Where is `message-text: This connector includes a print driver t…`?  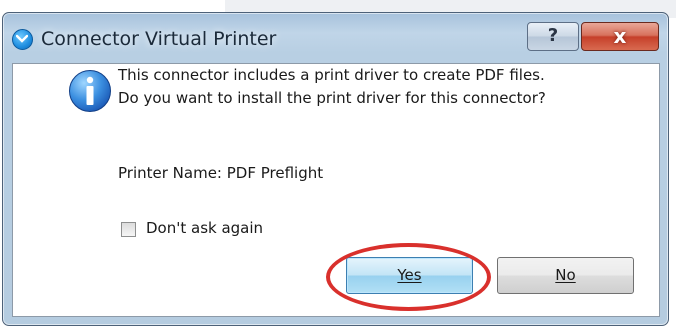 message-text: This connector includes a print driver t… is located at coordinates (332, 87).